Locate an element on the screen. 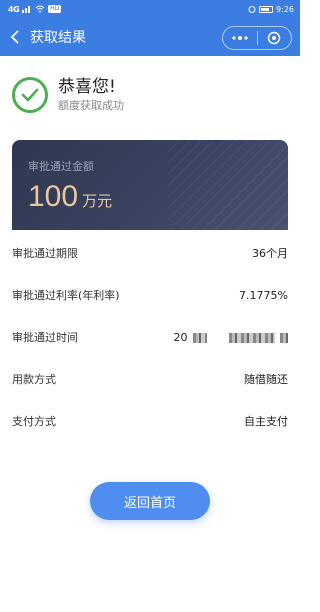  mini-program-capsule is located at coordinates (257, 38).